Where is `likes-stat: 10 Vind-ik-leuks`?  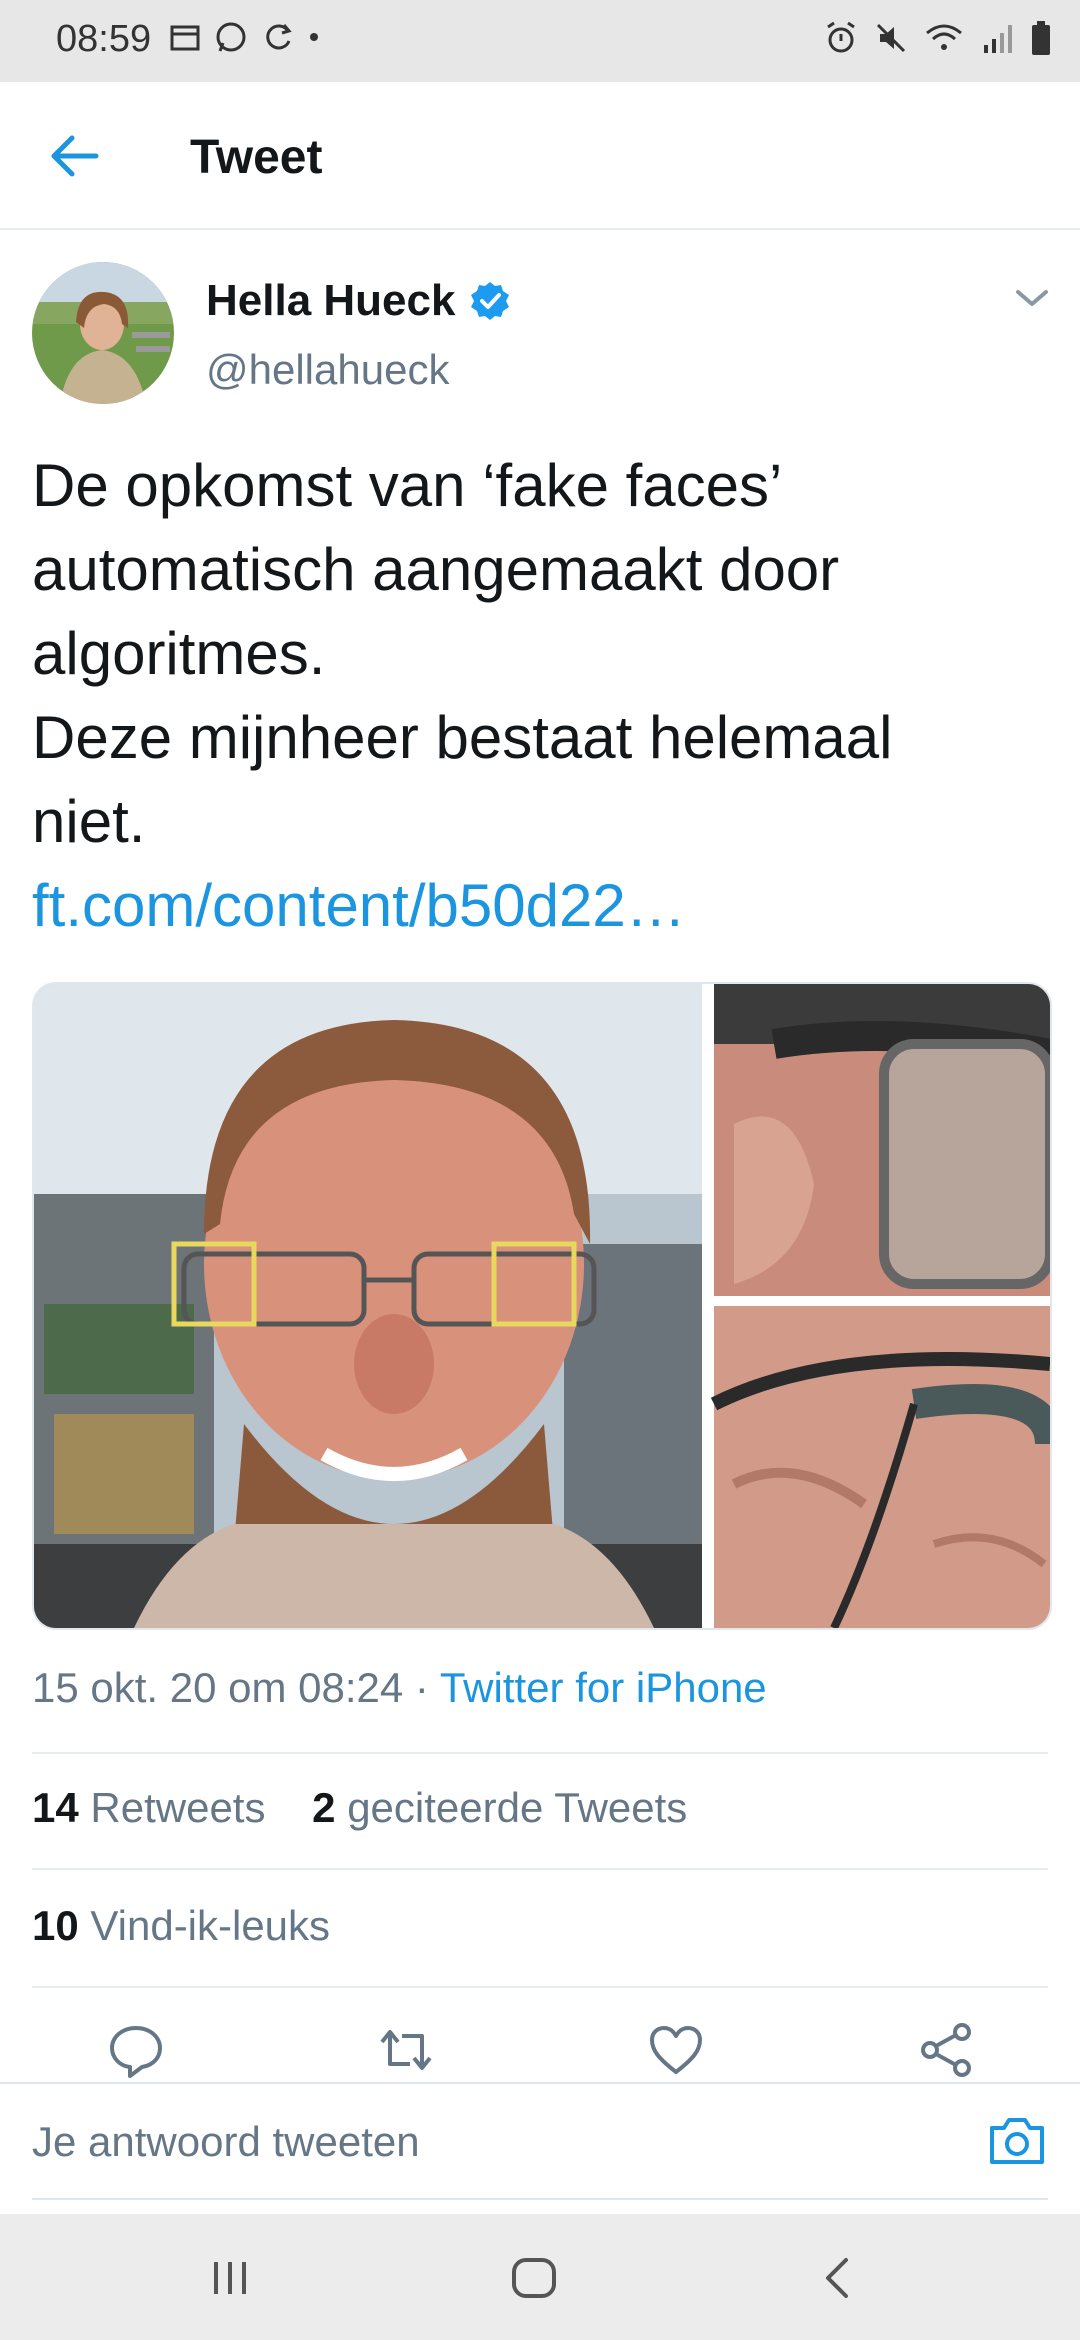
likes-stat: 10 Vind-ik-leuks is located at coordinates (181, 1925).